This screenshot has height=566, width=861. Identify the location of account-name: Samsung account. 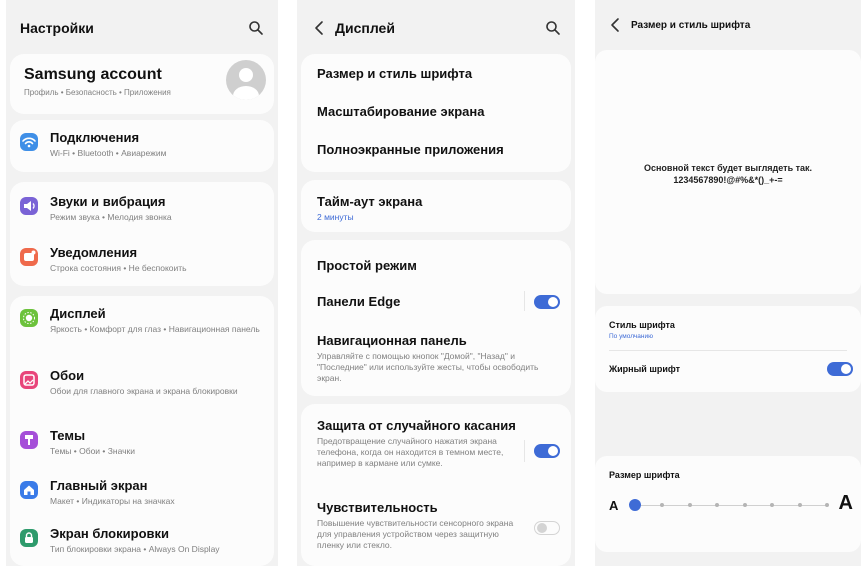
(93, 74).